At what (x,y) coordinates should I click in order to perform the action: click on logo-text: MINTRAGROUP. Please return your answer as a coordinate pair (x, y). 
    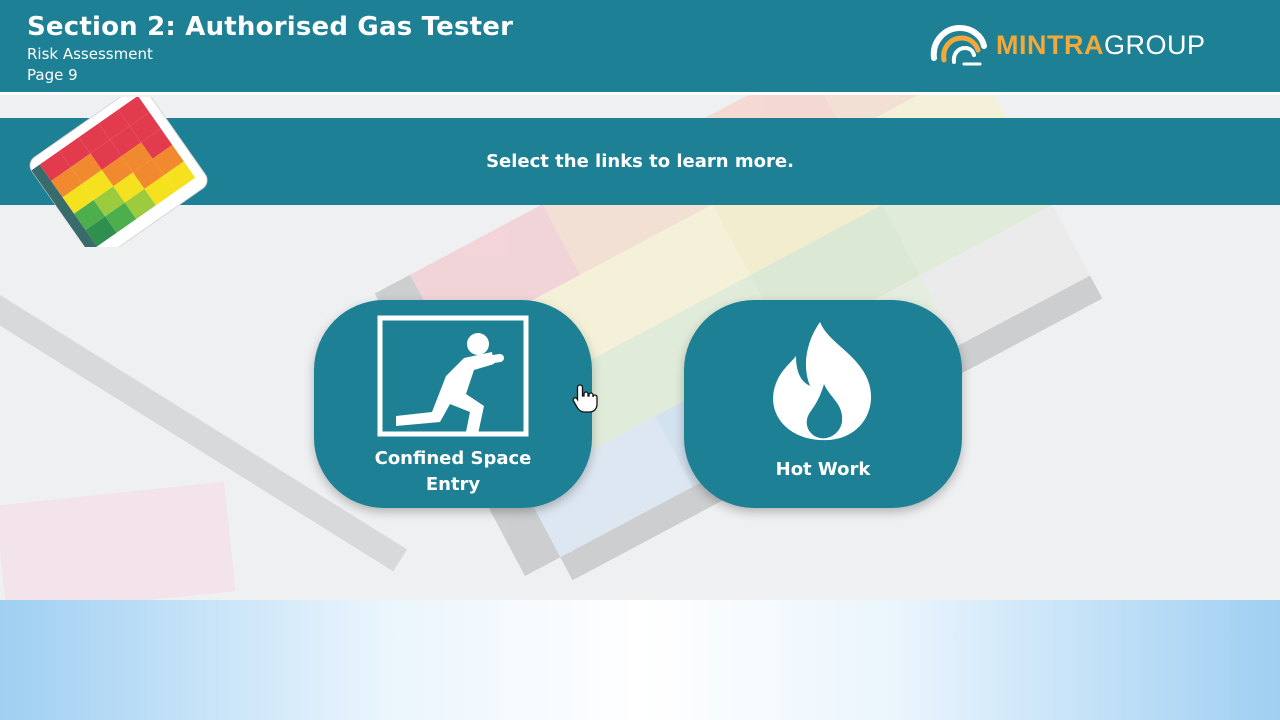
    Looking at the image, I should click on (1101, 45).